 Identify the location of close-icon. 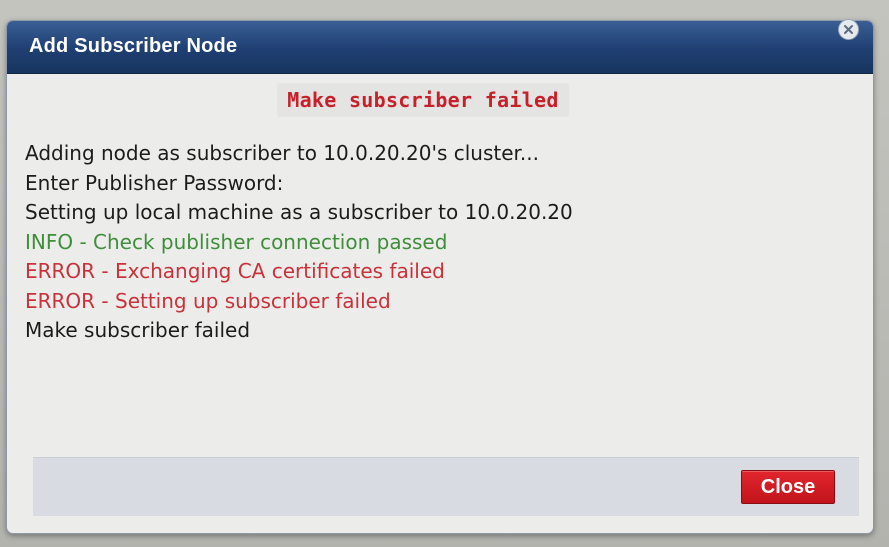
(848, 29).